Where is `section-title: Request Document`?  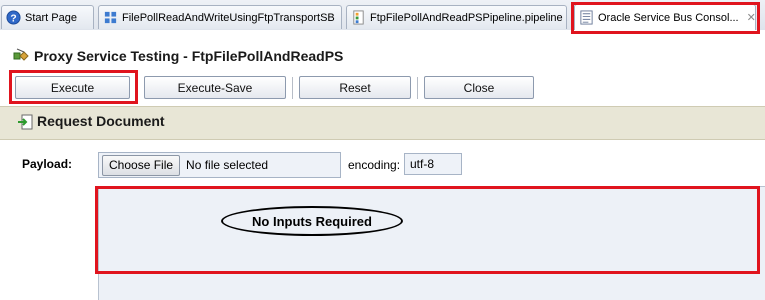 section-title: Request Document is located at coordinates (101, 121).